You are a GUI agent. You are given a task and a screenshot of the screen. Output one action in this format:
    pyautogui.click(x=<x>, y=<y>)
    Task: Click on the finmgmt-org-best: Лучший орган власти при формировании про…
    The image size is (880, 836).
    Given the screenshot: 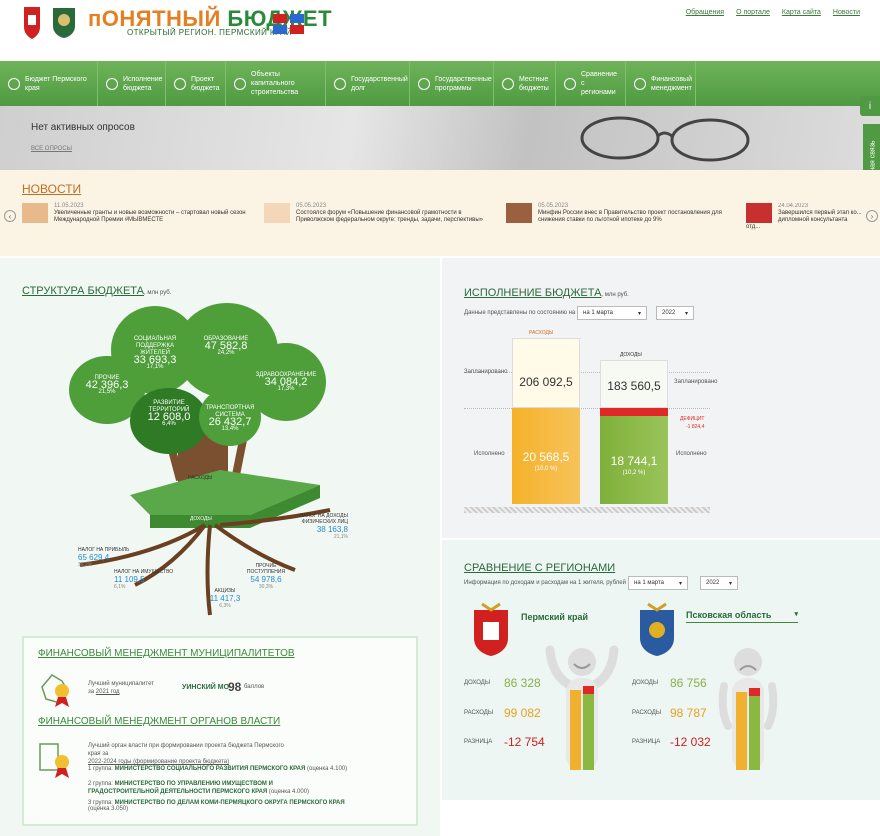 What is the action you would take?
    pyautogui.click(x=186, y=754)
    